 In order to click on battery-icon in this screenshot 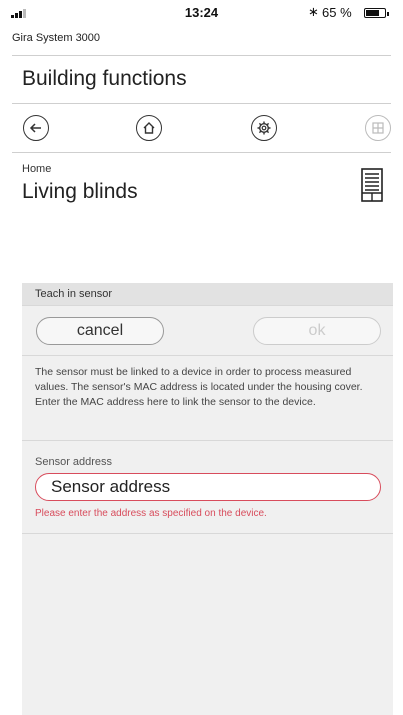, I will do `click(376, 13)`.